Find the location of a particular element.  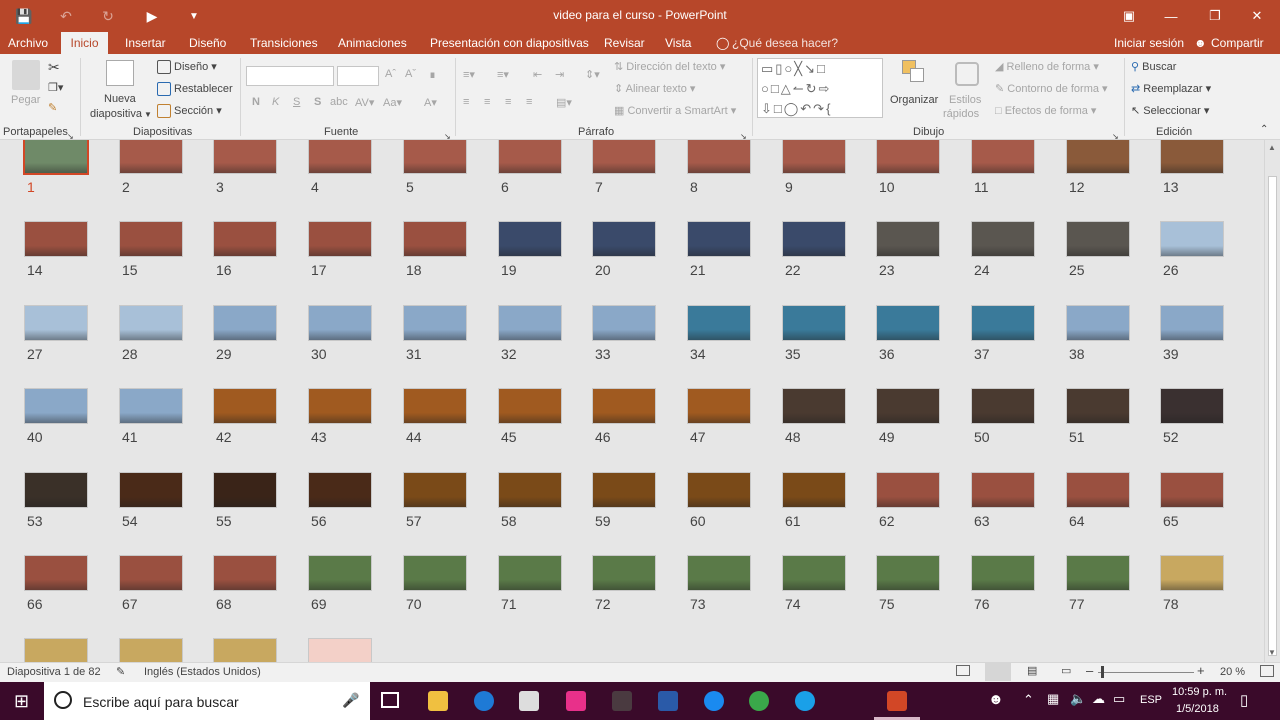

zoom-out-icon: – is located at coordinates (1089, 670).